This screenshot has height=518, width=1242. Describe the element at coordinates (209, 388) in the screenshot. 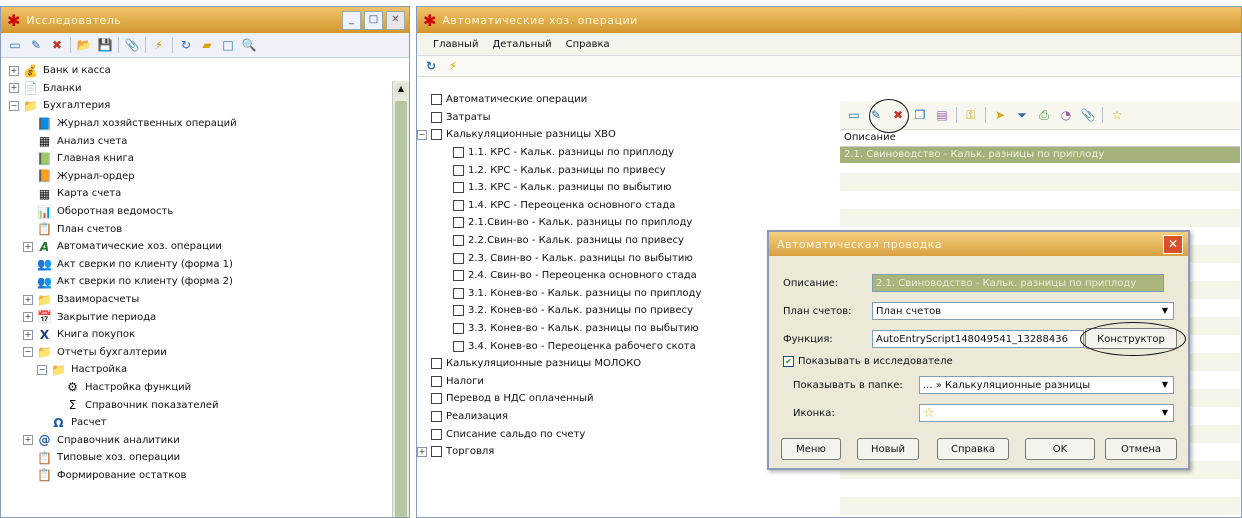

I see `tree-item: ⚙ Настройка функций` at that location.